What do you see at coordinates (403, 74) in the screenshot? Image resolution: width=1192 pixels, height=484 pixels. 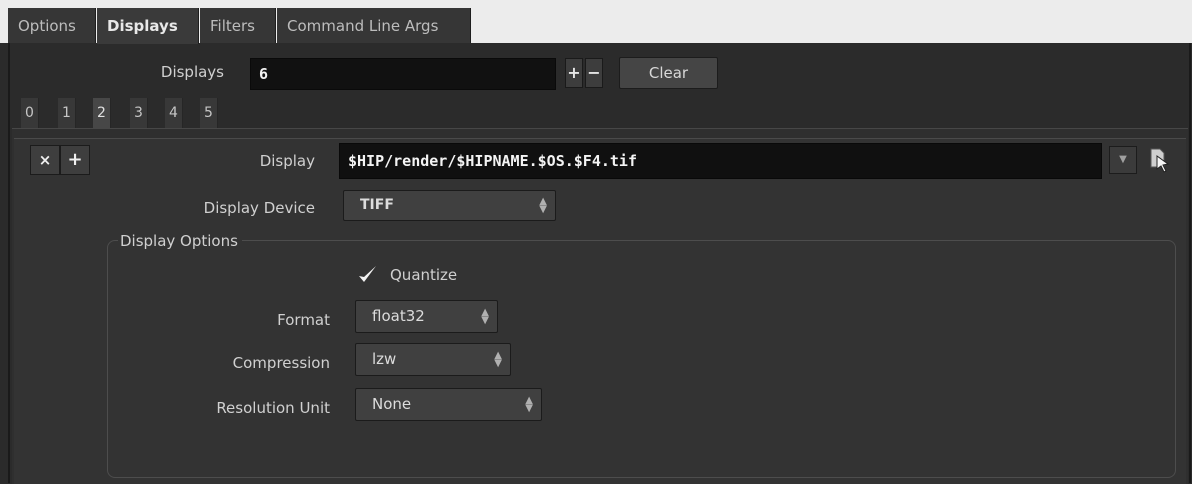 I see `displays-count-field: 6` at bounding box center [403, 74].